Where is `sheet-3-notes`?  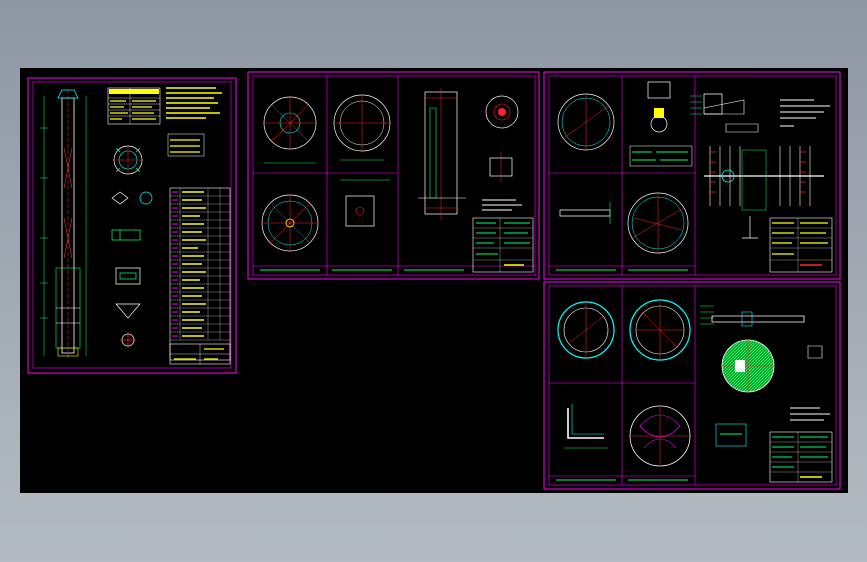 sheet-3-notes is located at coordinates (805, 113).